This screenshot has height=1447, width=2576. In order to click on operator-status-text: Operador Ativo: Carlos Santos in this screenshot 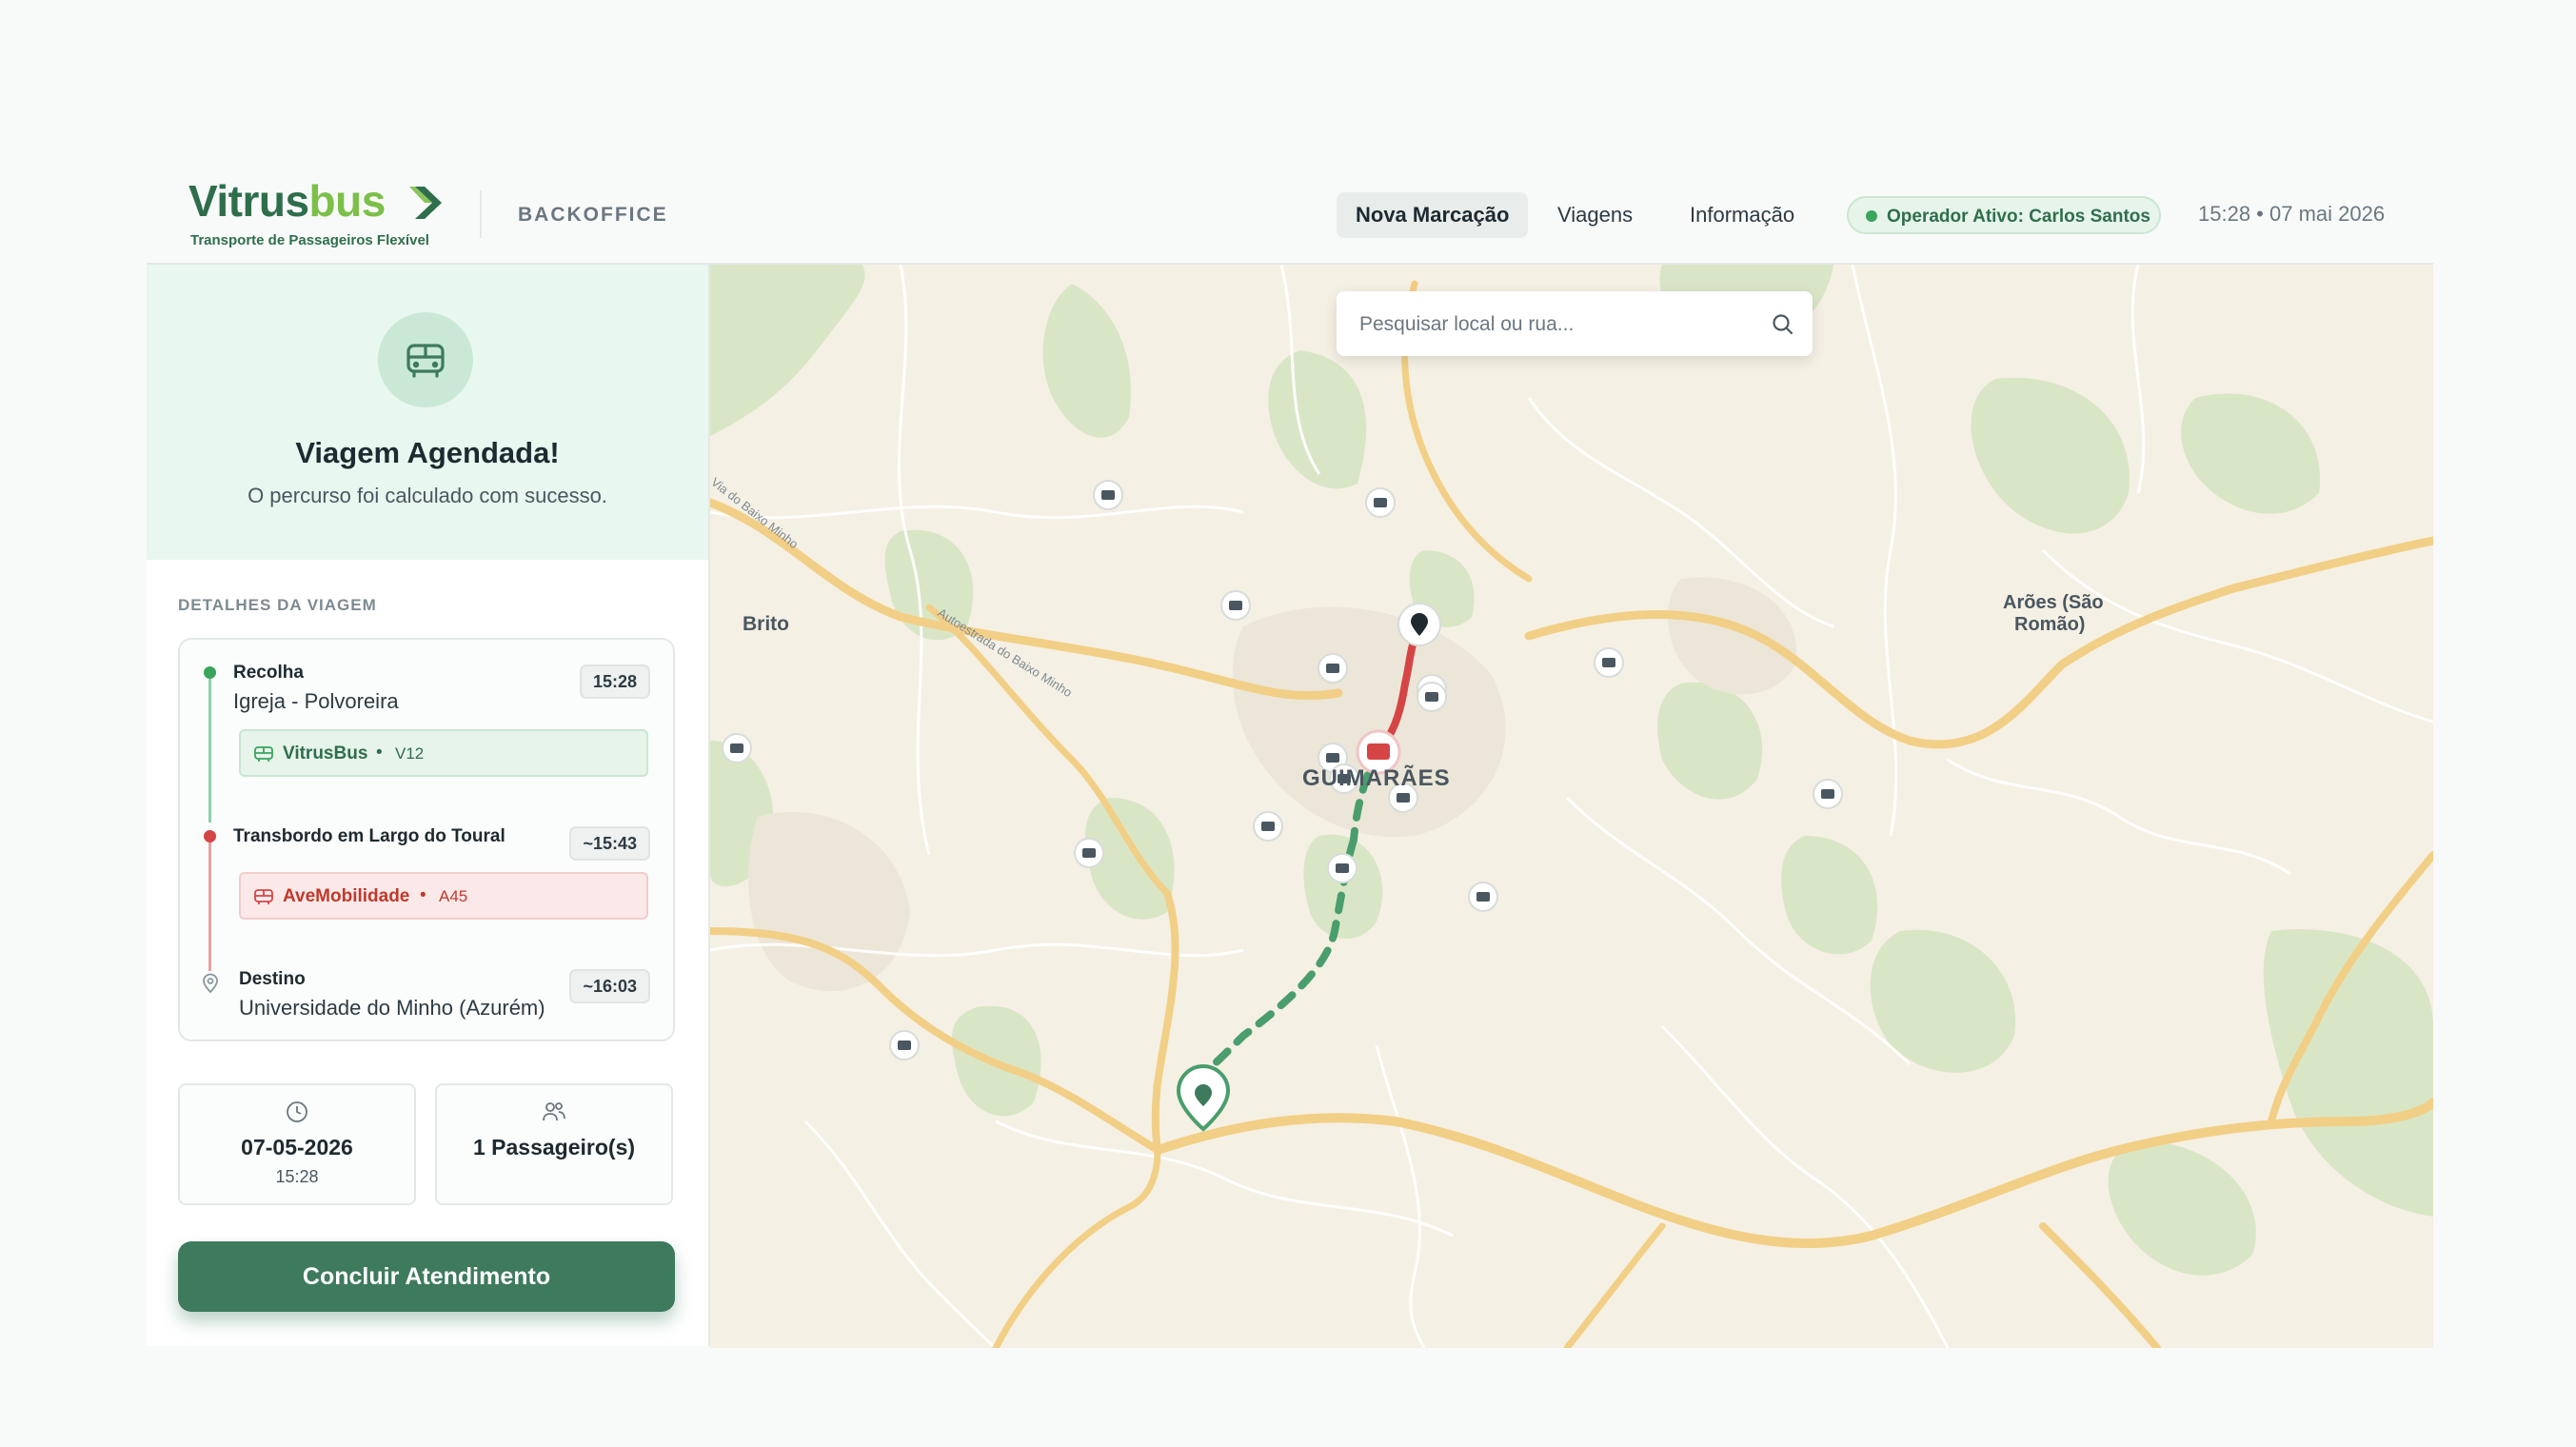, I will do `click(2018, 217)`.